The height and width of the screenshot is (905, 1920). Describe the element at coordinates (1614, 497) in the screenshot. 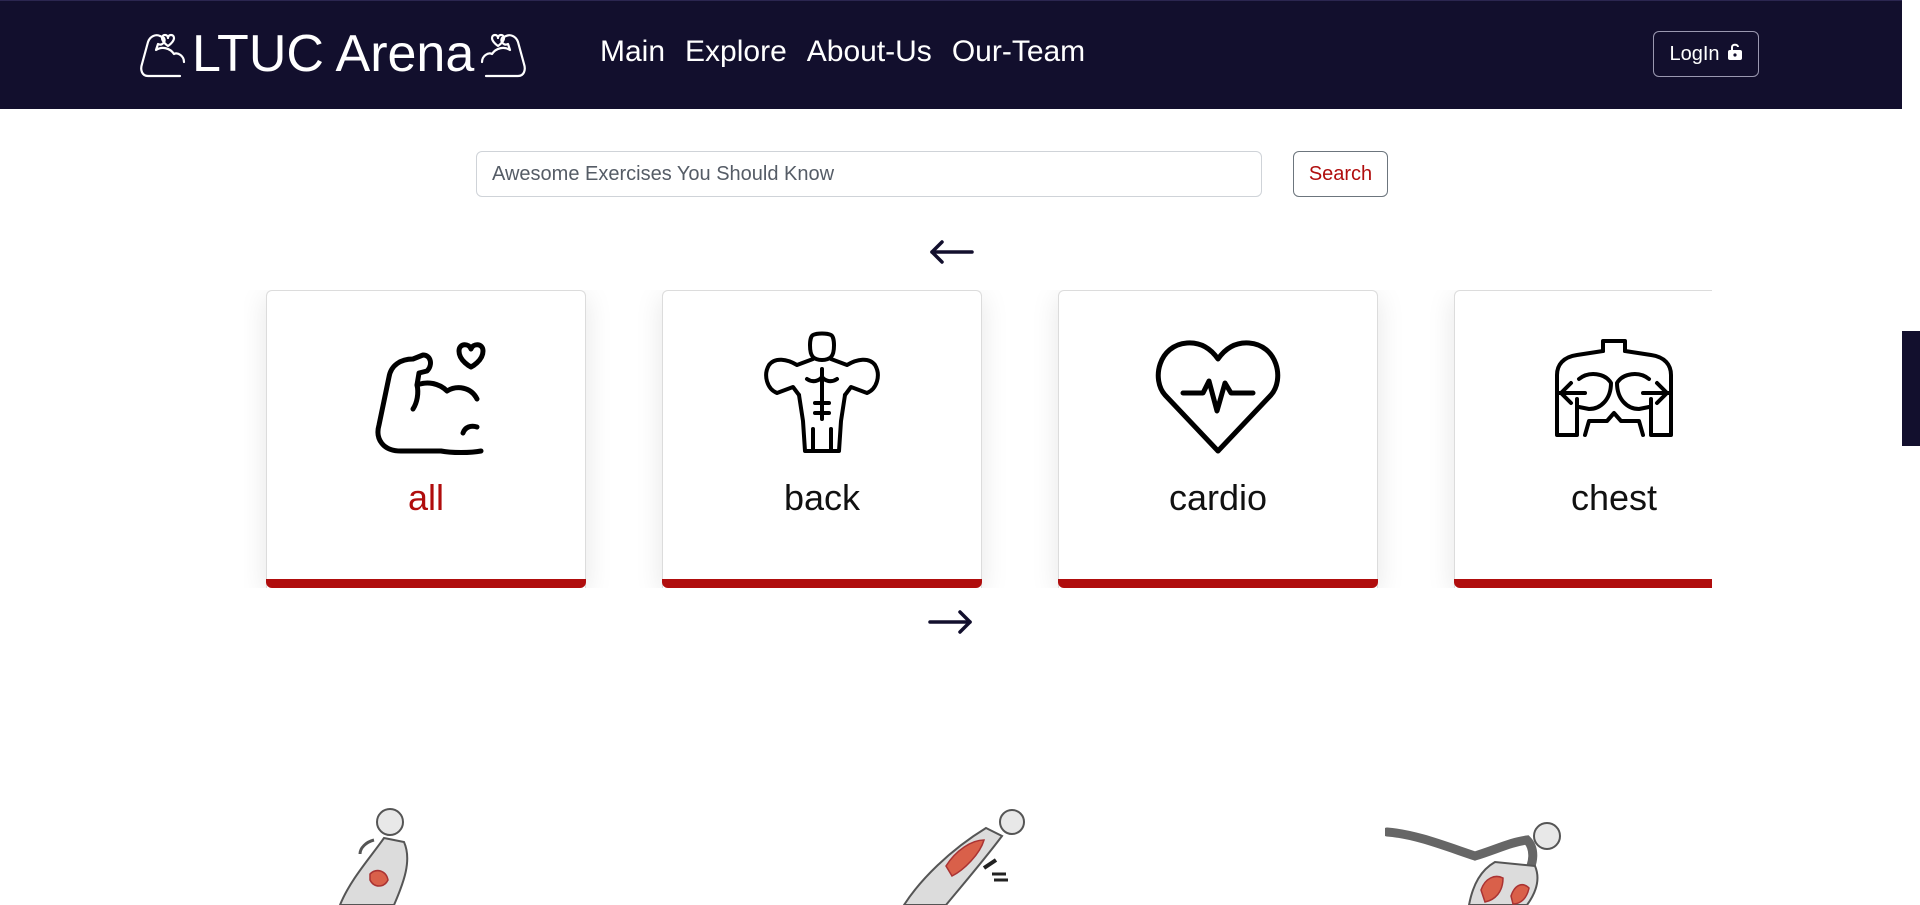

I see `category-label-chest: chest` at that location.